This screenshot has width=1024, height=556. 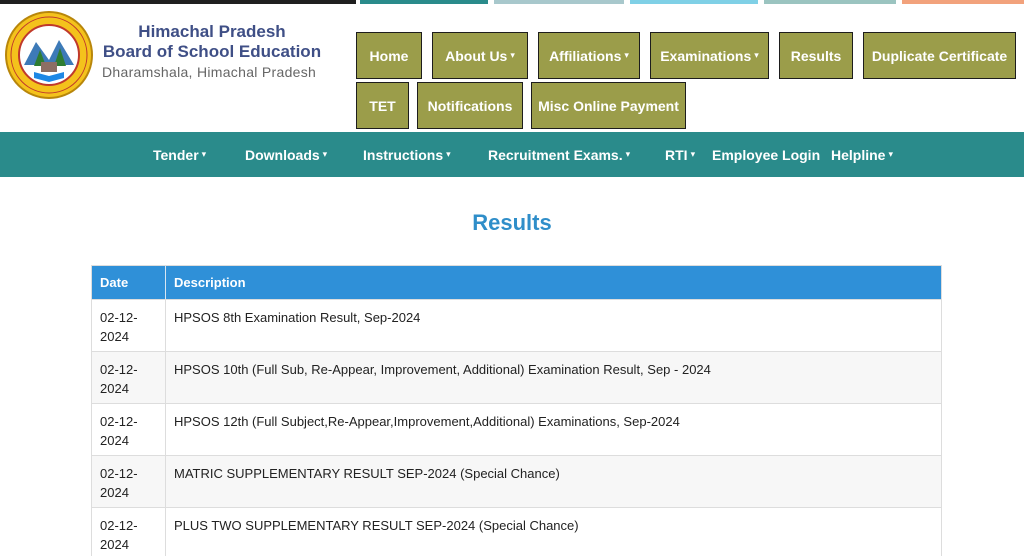 I want to click on nav-label: Results, so click(x=816, y=55).